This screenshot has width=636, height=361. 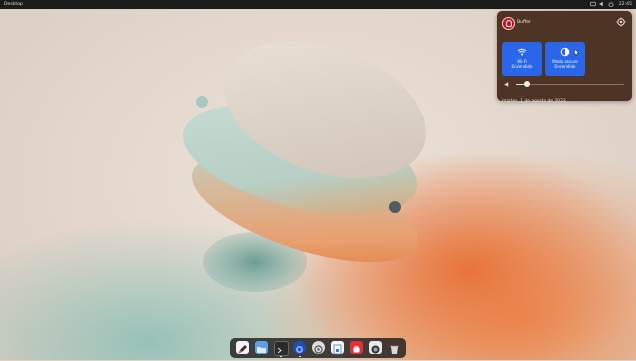 I want to click on rocket-icon, so click(x=242, y=349).